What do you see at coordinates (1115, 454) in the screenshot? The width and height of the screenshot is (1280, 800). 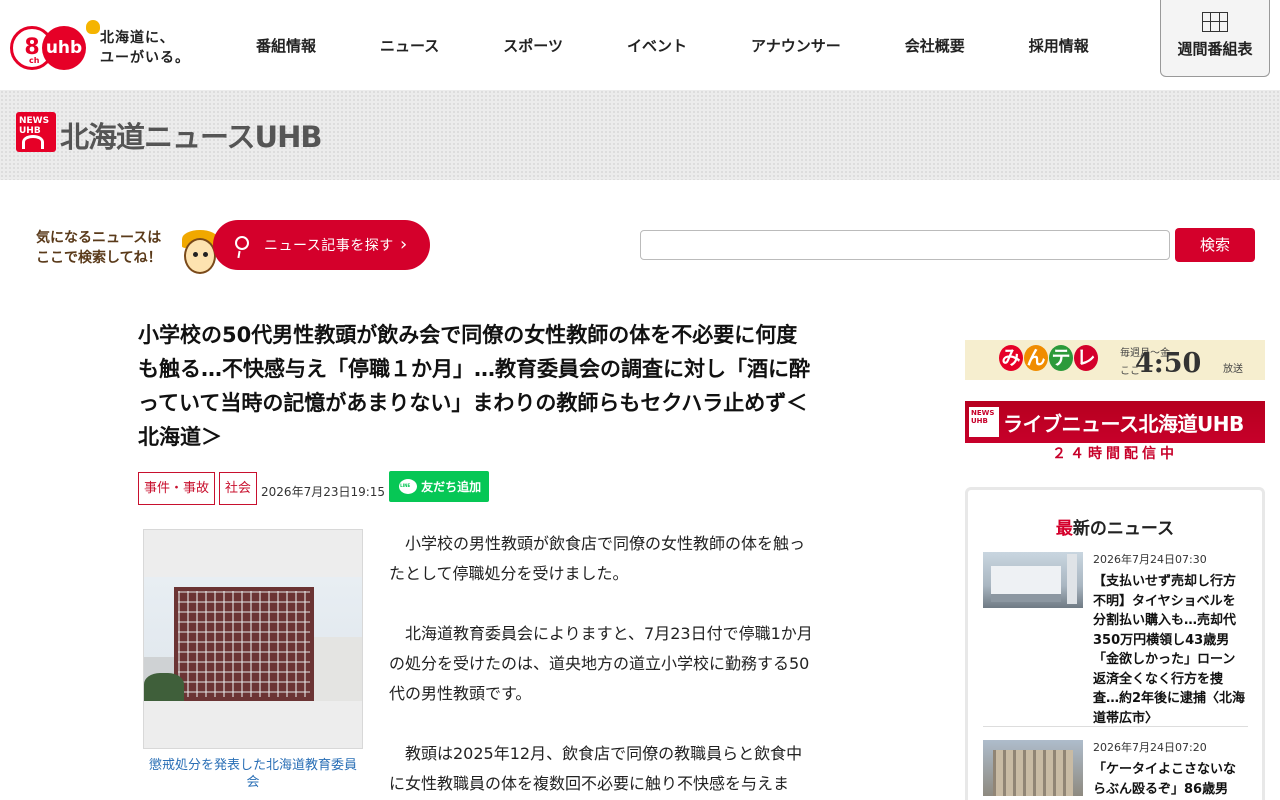 I see `live-news-sub: ２４時間配信中` at bounding box center [1115, 454].